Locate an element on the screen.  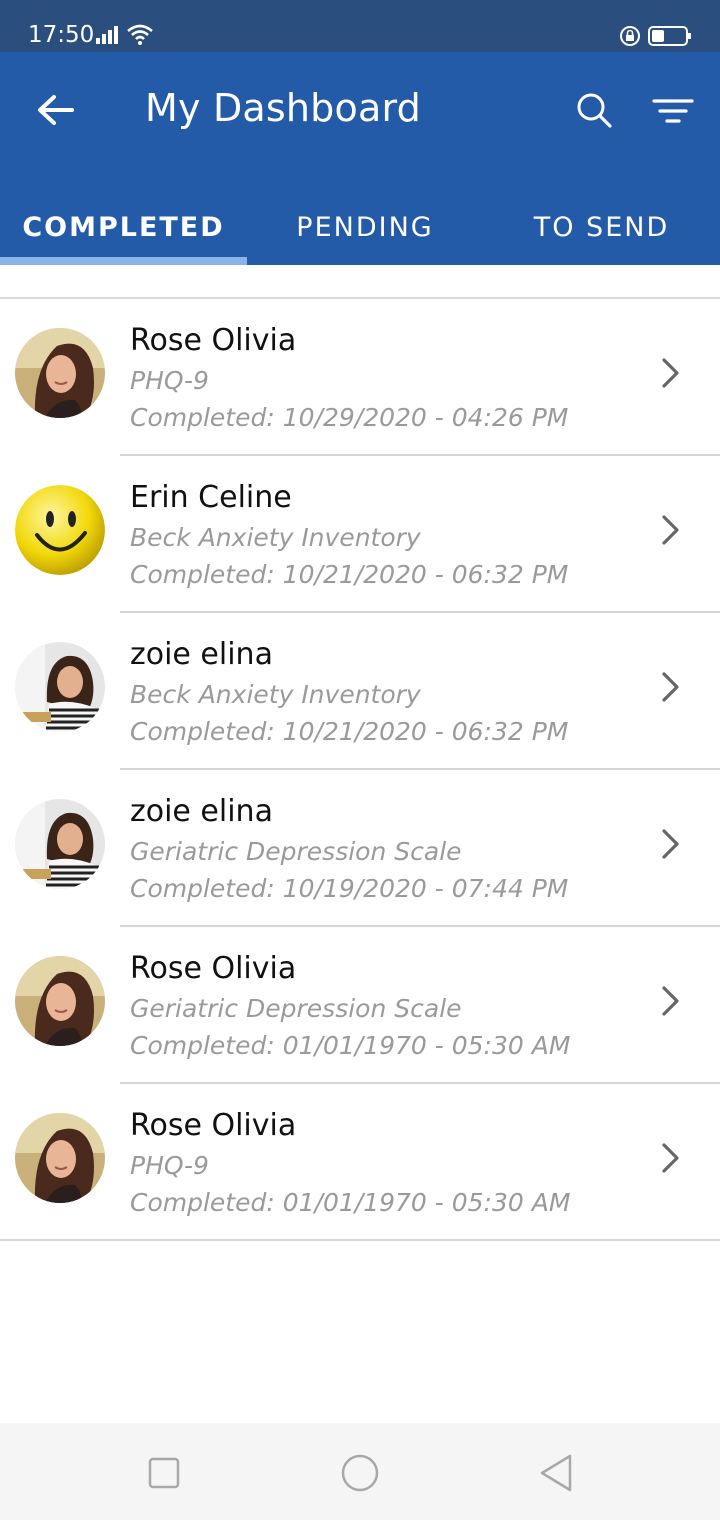
status-time: 17:50 is located at coordinates (61, 35).